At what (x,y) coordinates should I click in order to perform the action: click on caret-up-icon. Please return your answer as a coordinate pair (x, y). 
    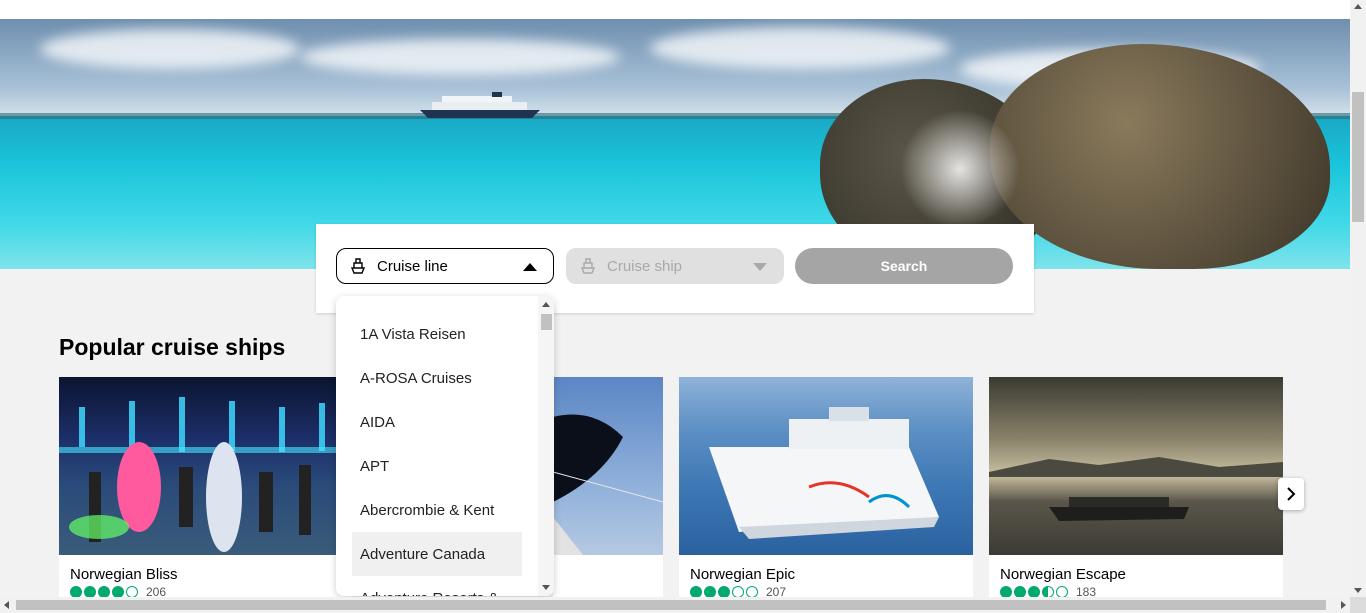
    Looking at the image, I should click on (530, 267).